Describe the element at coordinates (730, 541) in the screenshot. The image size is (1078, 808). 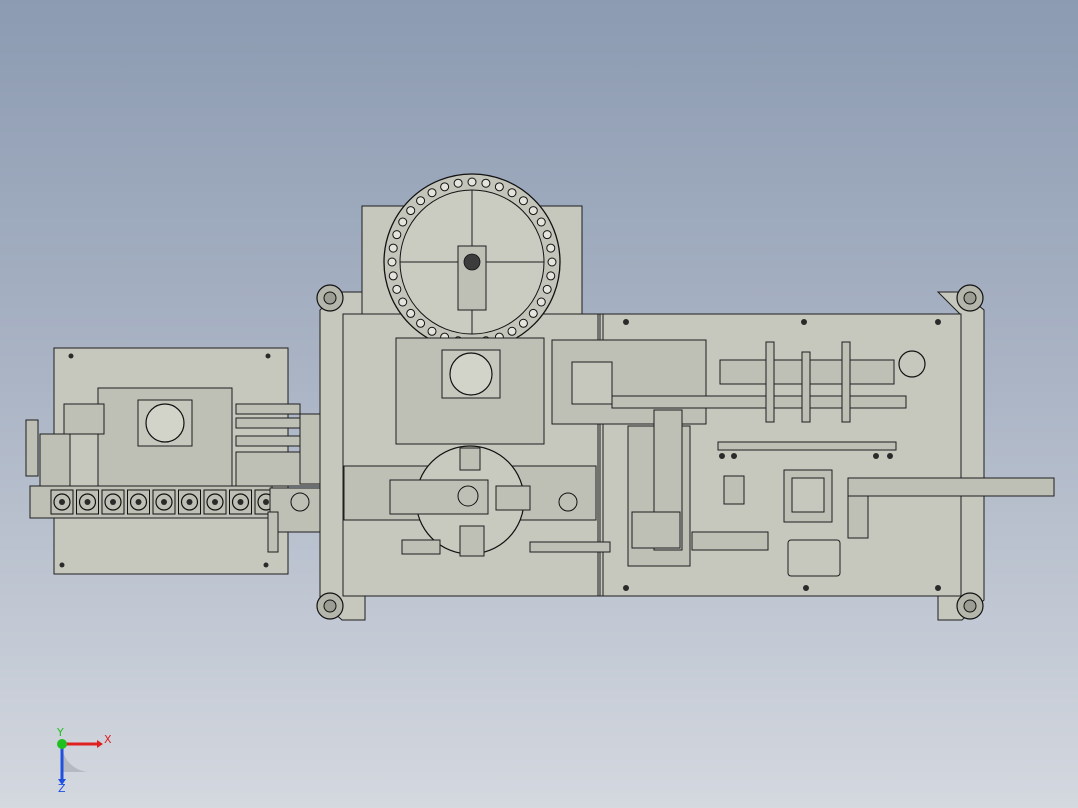
I see `right-slide-base` at that location.